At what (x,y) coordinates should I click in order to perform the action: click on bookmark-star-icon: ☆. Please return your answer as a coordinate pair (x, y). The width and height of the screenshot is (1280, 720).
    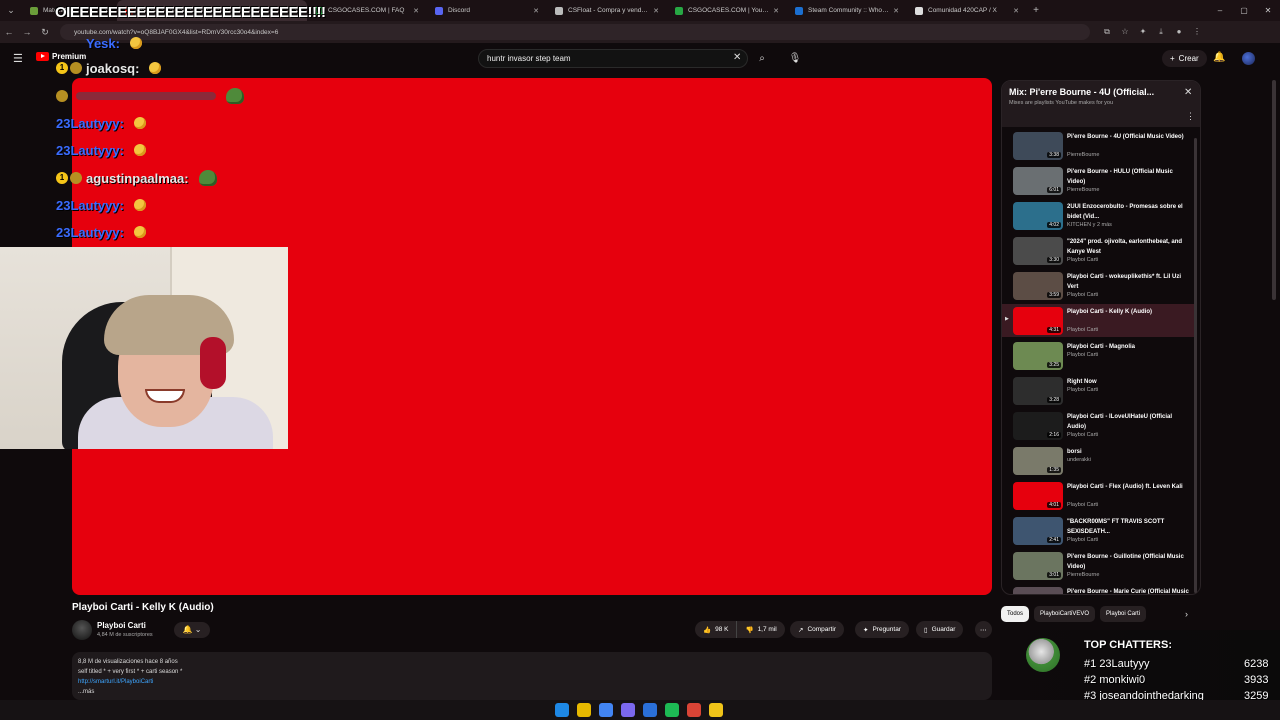
    Looking at the image, I should click on (1125, 32).